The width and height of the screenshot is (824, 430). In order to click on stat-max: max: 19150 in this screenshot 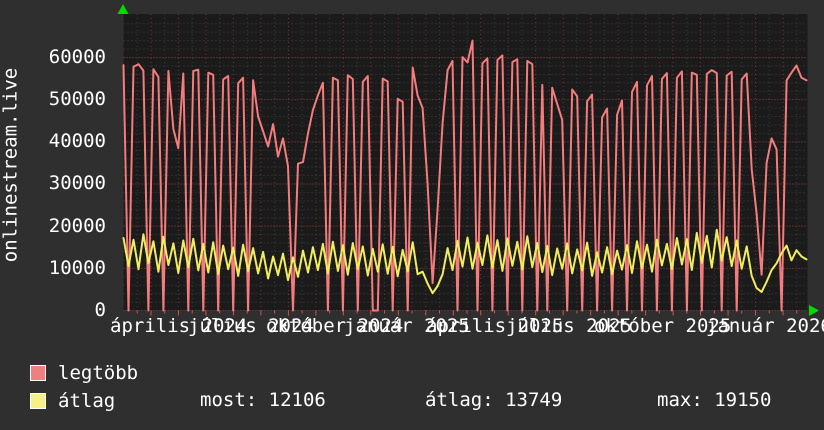, I will do `click(714, 400)`.